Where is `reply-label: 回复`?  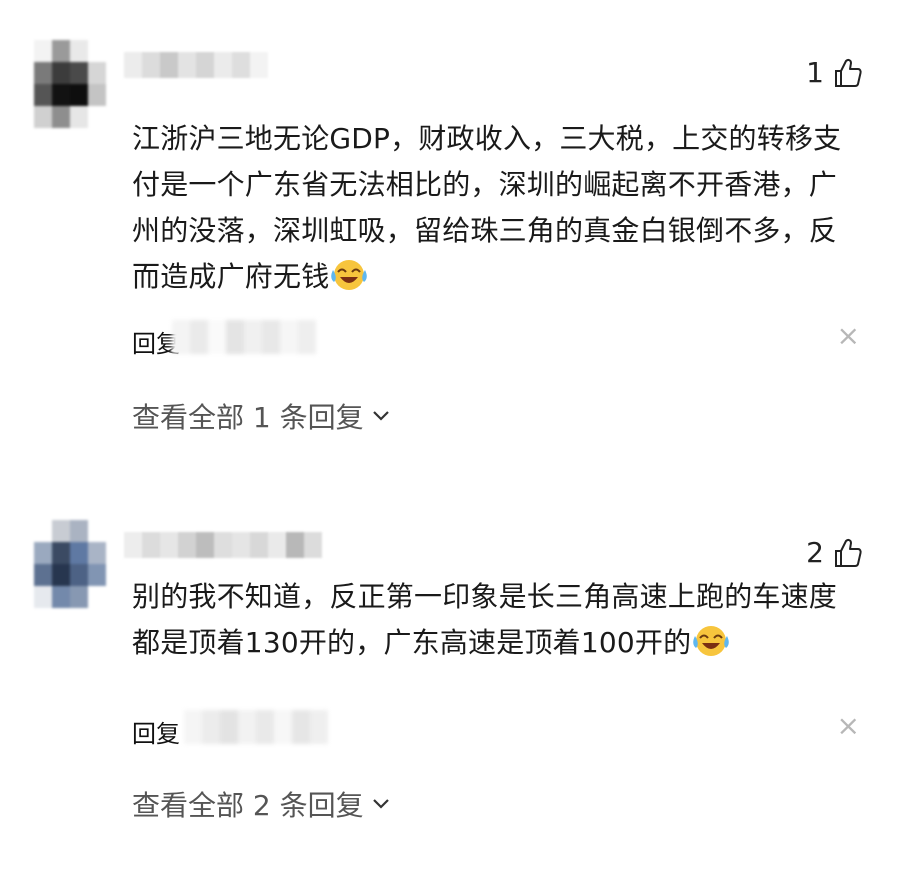 reply-label: 回复 is located at coordinates (156, 731).